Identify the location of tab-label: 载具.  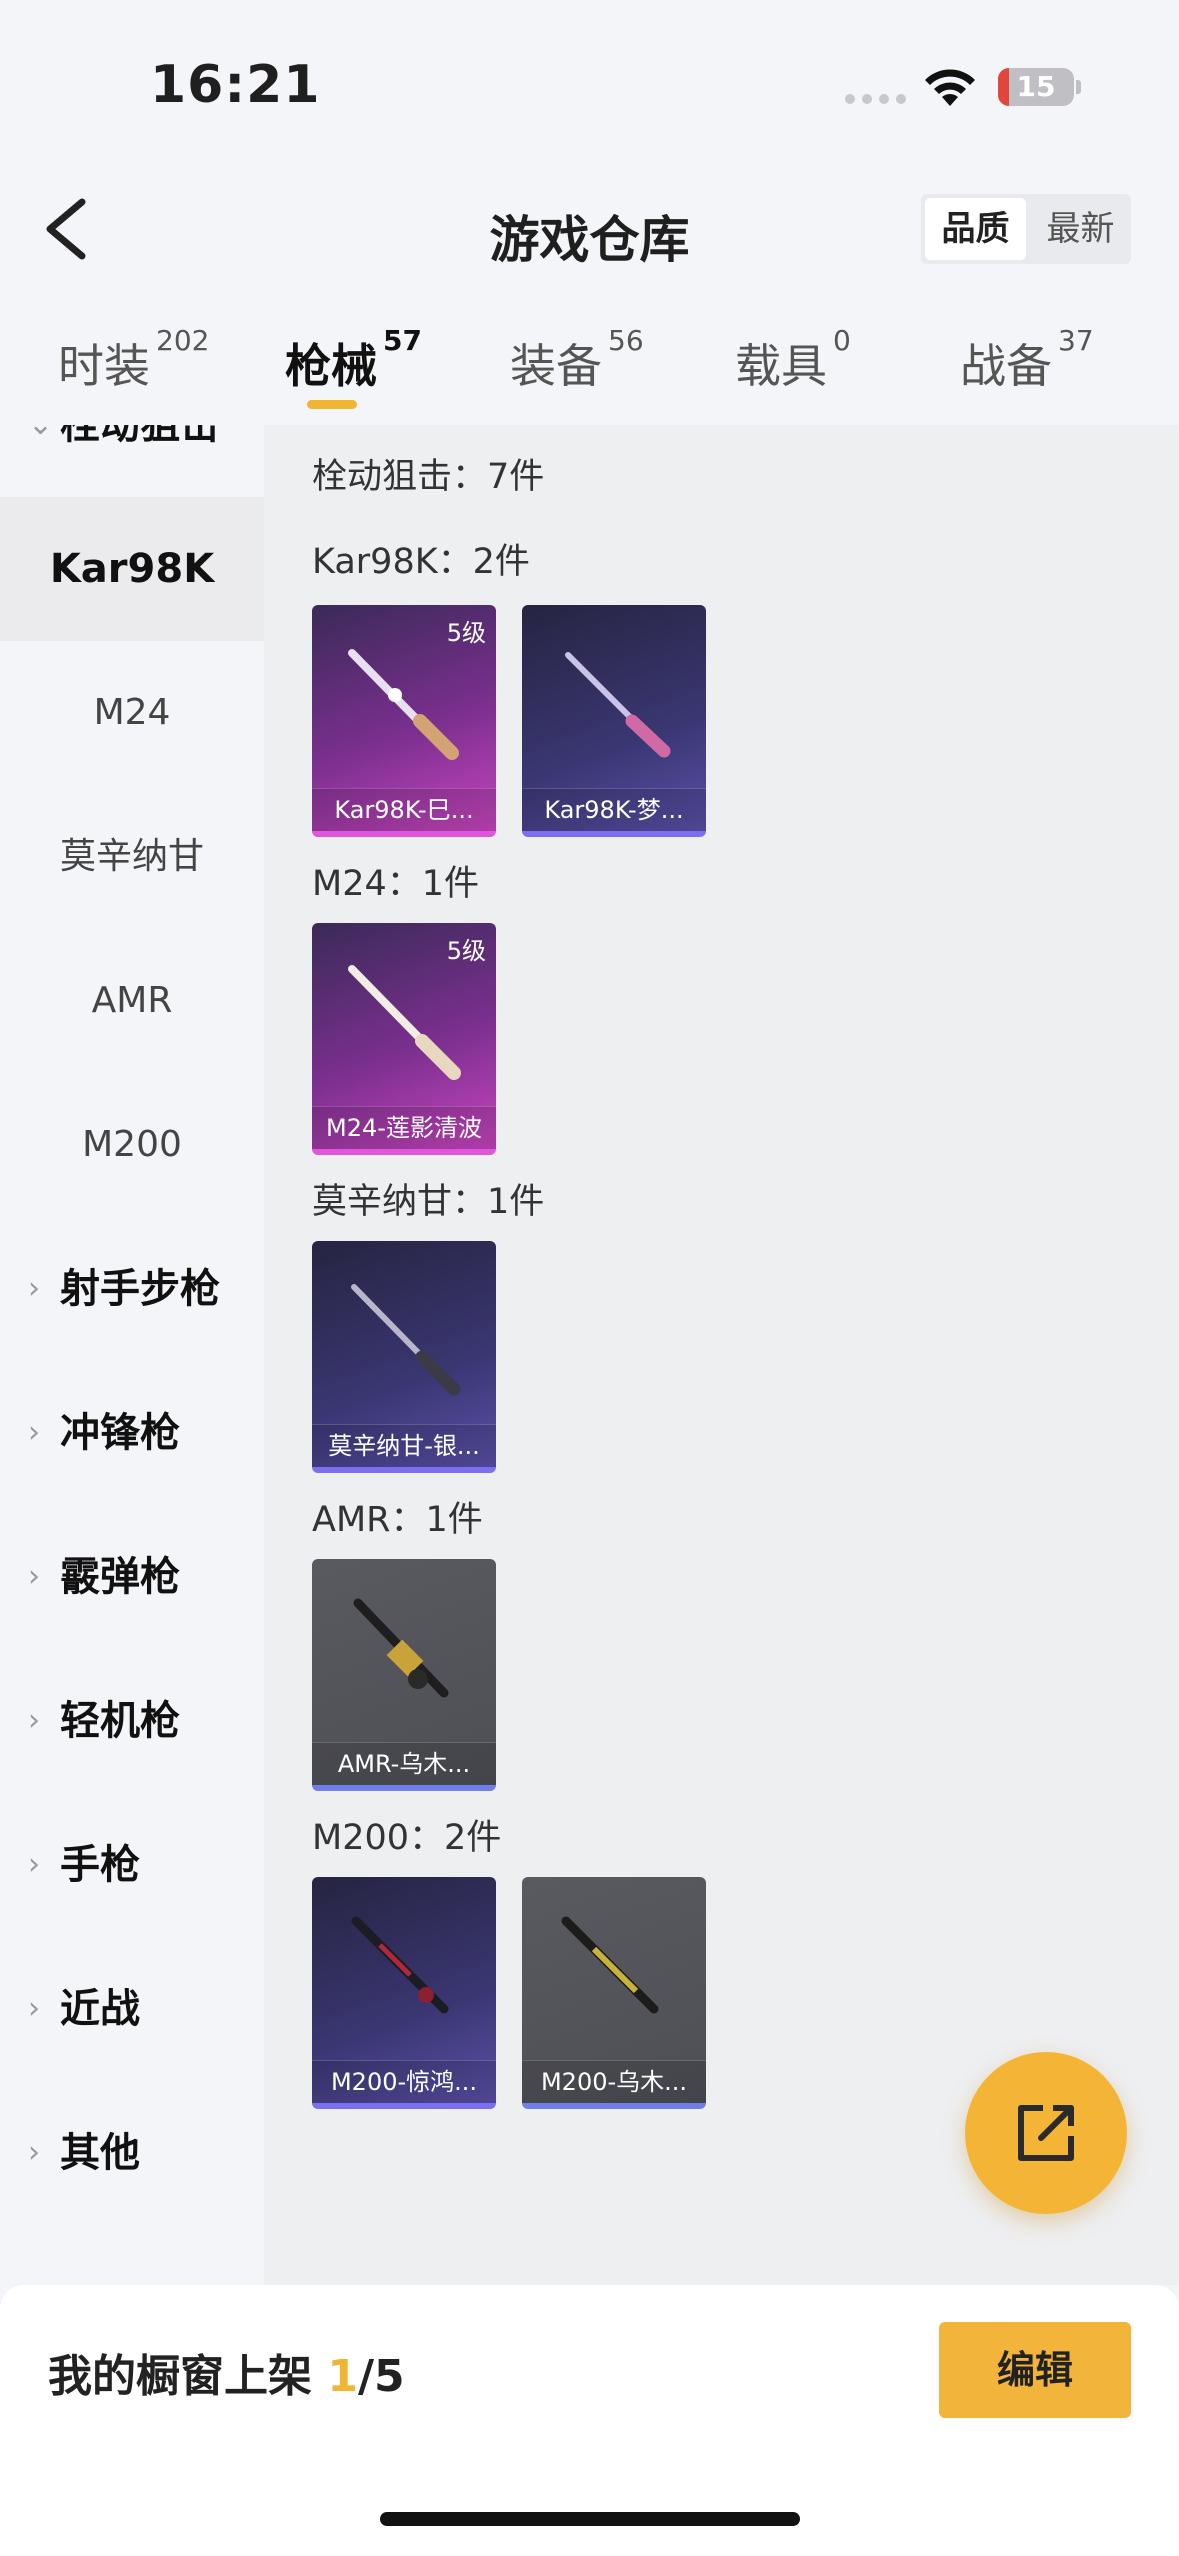
(781, 366).